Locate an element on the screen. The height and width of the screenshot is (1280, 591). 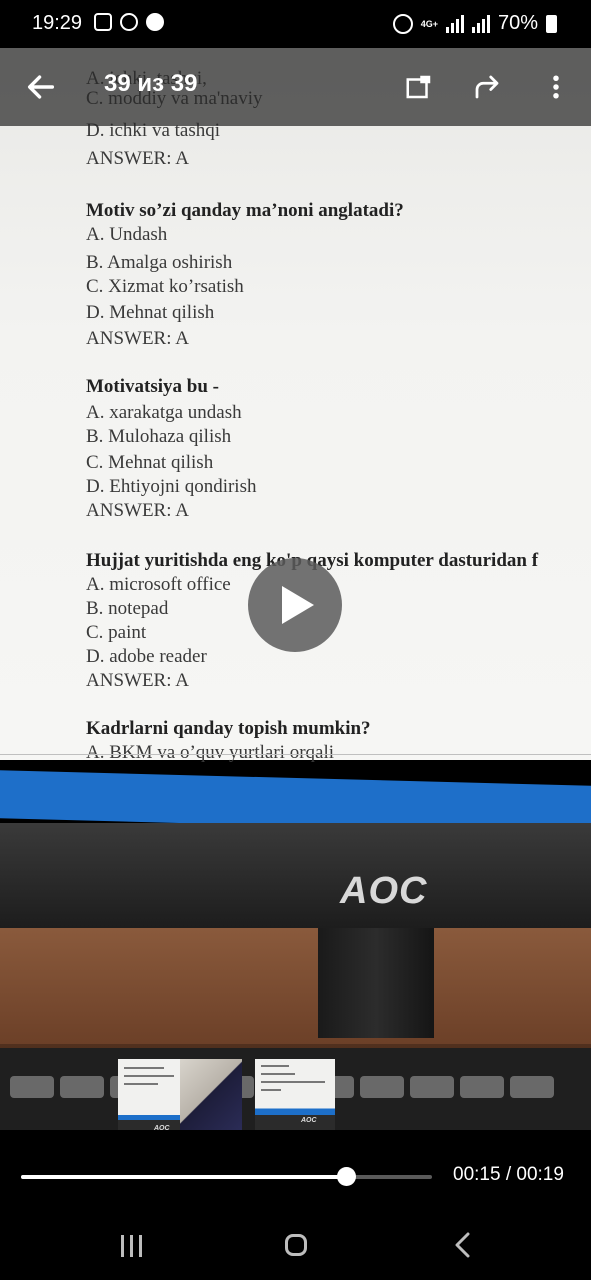
option-line: A. xarakatga undash is located at coordinates (164, 412).